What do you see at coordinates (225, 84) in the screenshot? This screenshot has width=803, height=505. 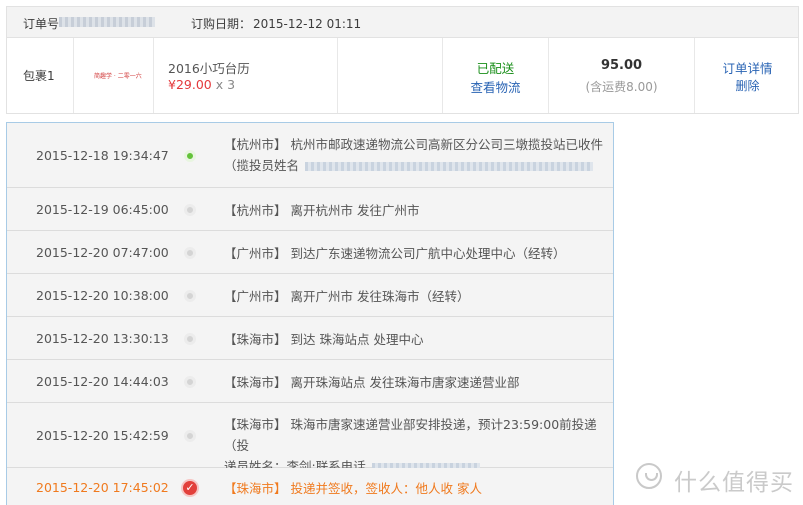 I see `product-quantity: x 3` at bounding box center [225, 84].